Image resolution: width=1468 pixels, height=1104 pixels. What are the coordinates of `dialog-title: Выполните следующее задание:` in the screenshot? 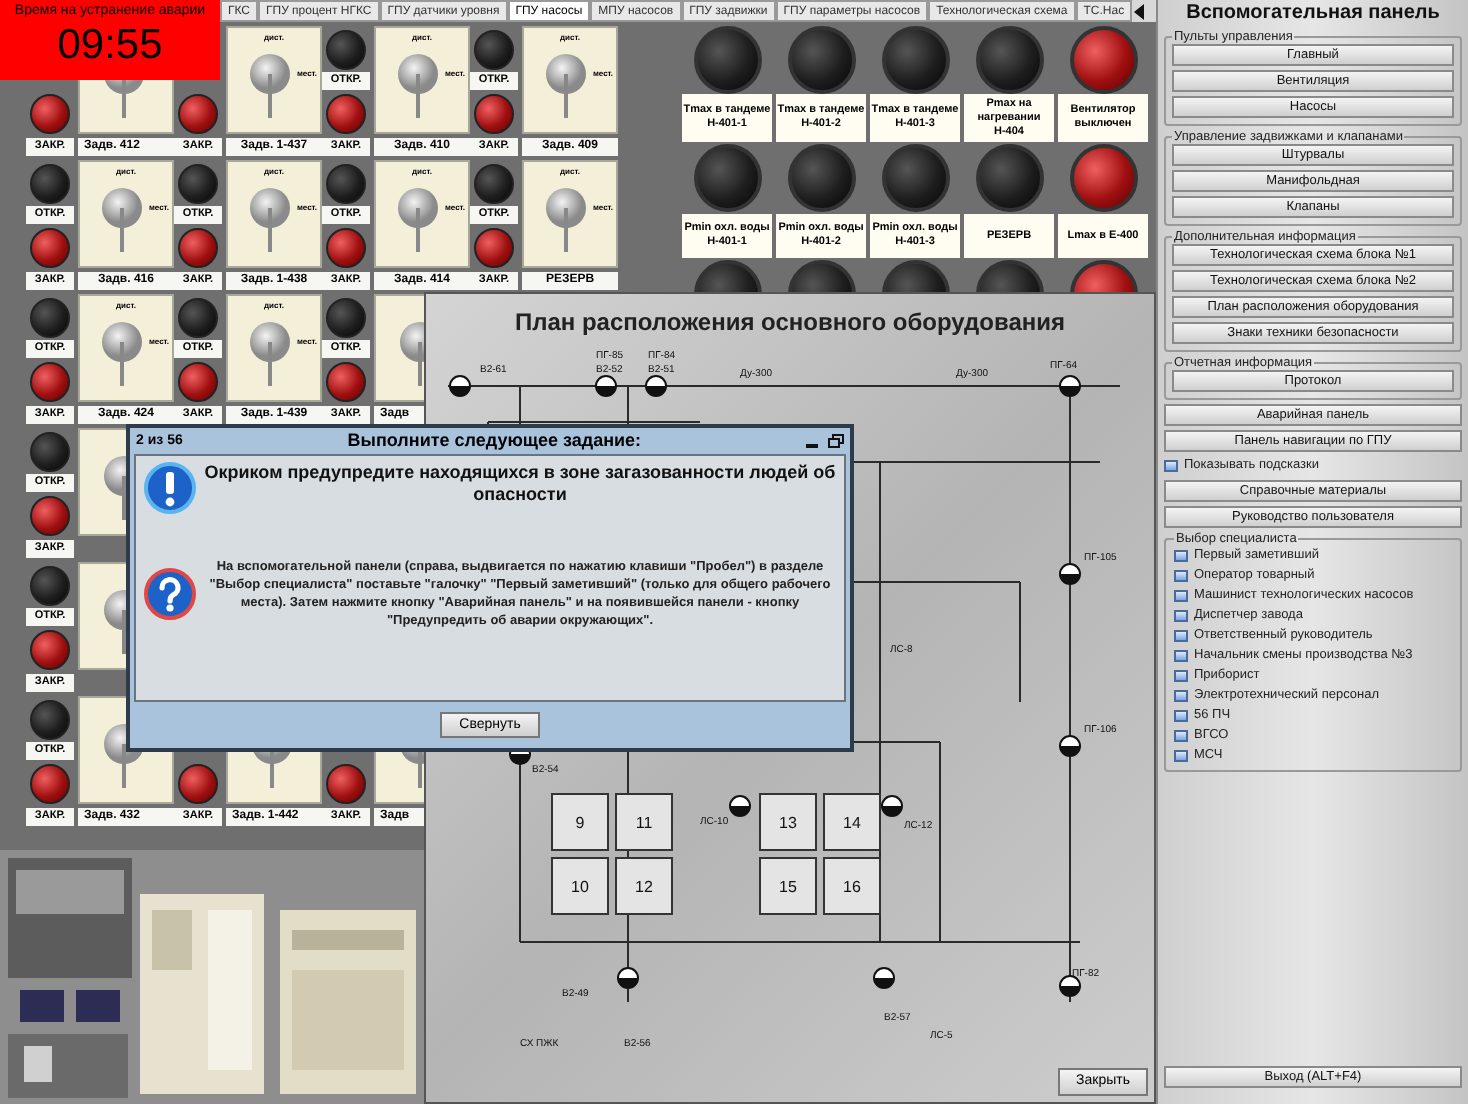 It's located at (494, 441).